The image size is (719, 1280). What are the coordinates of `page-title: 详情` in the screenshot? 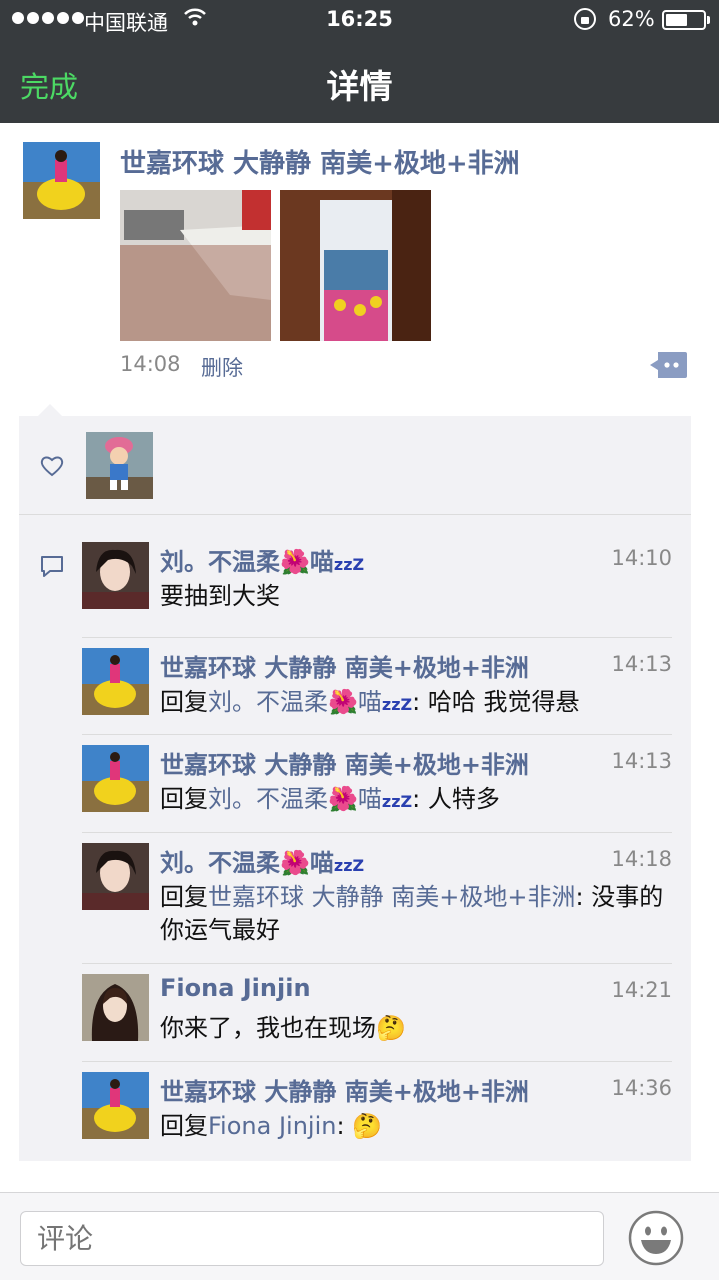 It's located at (359, 86).